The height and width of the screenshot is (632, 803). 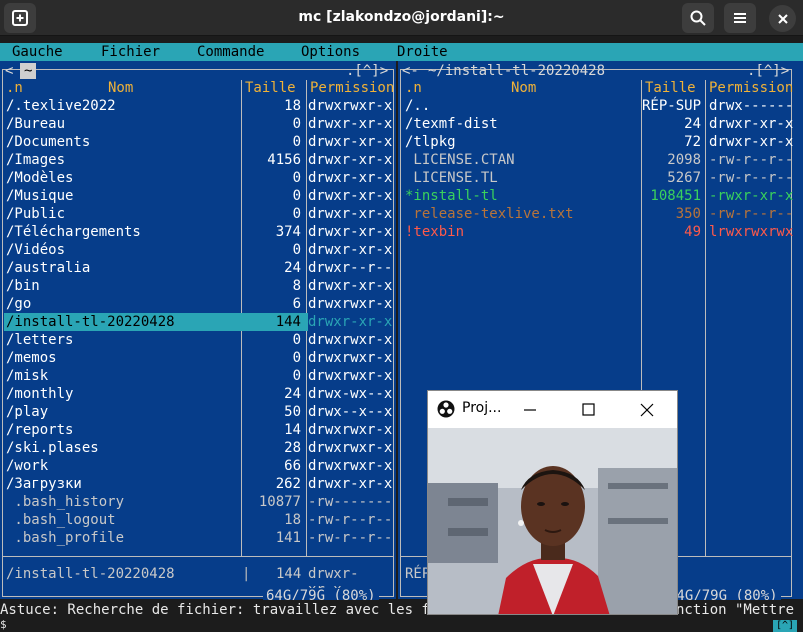 I want to click on menu-options: Options, so click(x=330, y=52).